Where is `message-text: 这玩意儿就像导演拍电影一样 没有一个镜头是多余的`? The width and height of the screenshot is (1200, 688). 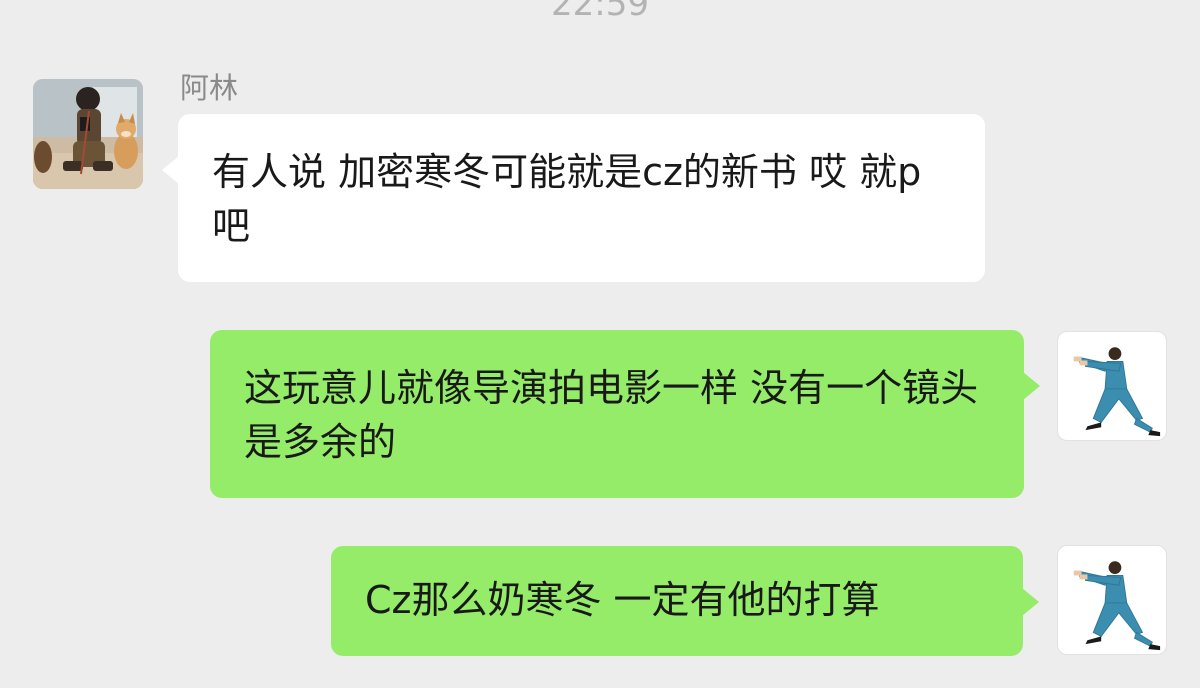 message-text: 这玩意儿就像导演拍电影一样 没有一个镜头是多余的 is located at coordinates (611, 415).